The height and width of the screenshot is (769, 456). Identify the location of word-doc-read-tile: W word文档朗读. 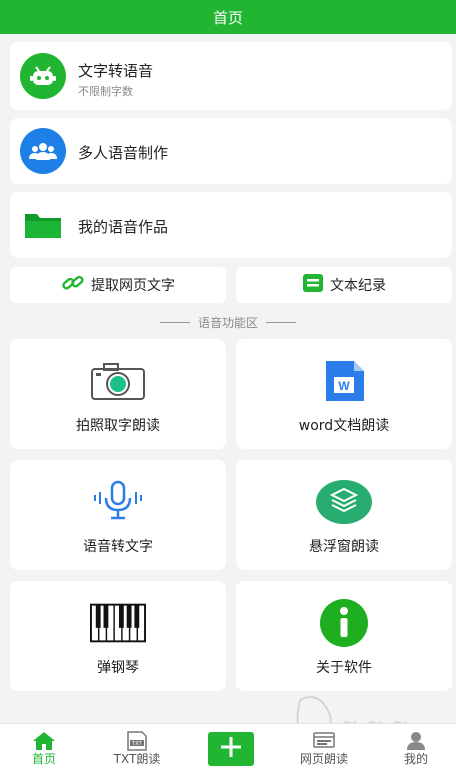
(344, 394).